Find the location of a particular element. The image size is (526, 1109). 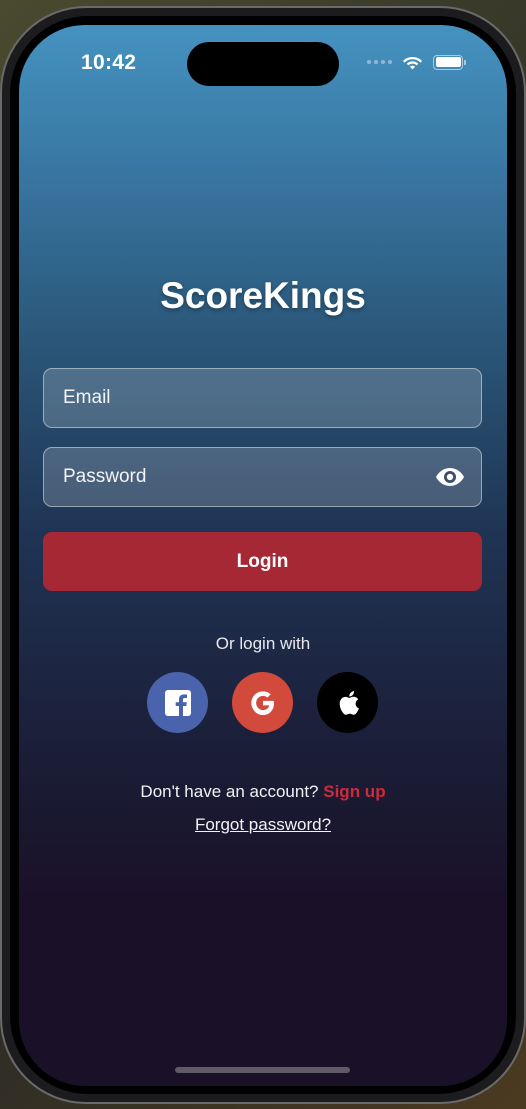

signal-icon is located at coordinates (379, 62).